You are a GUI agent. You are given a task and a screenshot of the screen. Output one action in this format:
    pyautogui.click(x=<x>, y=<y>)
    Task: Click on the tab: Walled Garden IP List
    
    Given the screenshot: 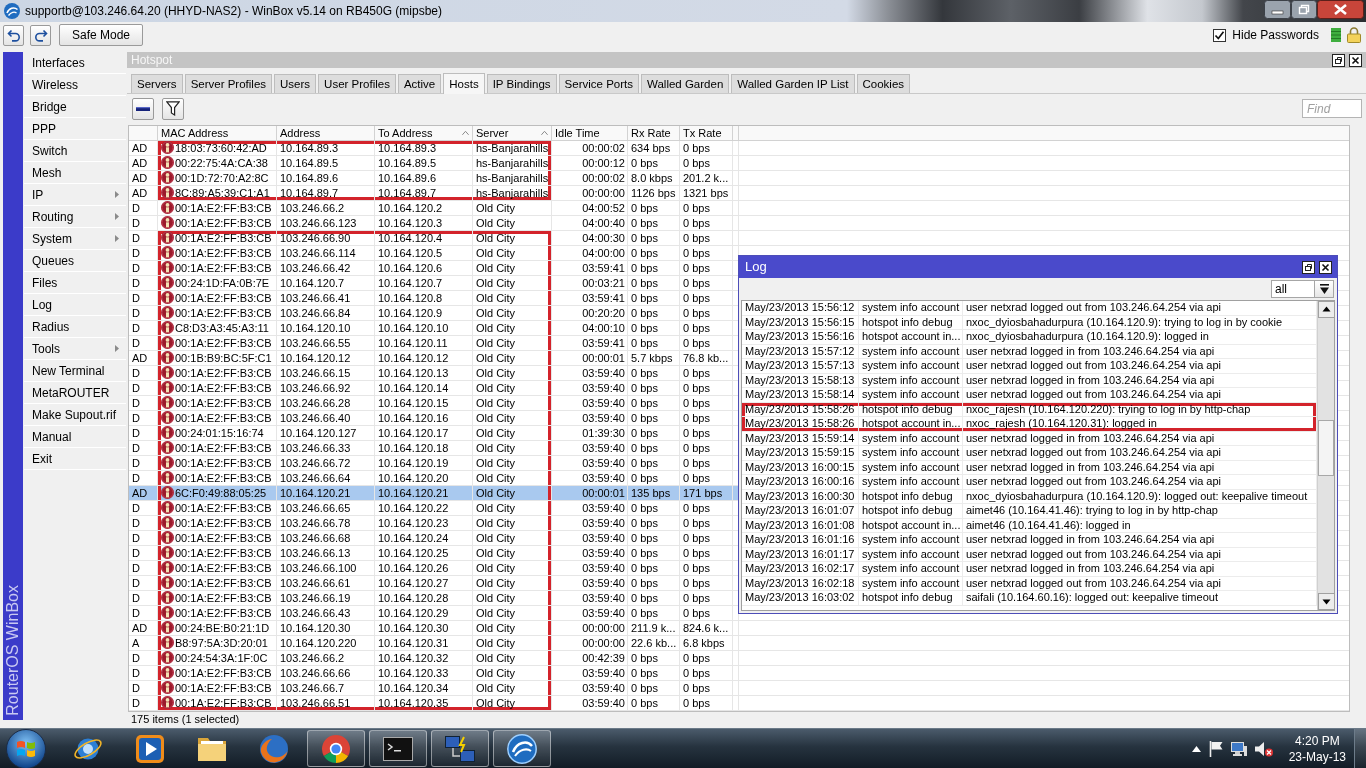 What is the action you would take?
    pyautogui.click(x=793, y=83)
    